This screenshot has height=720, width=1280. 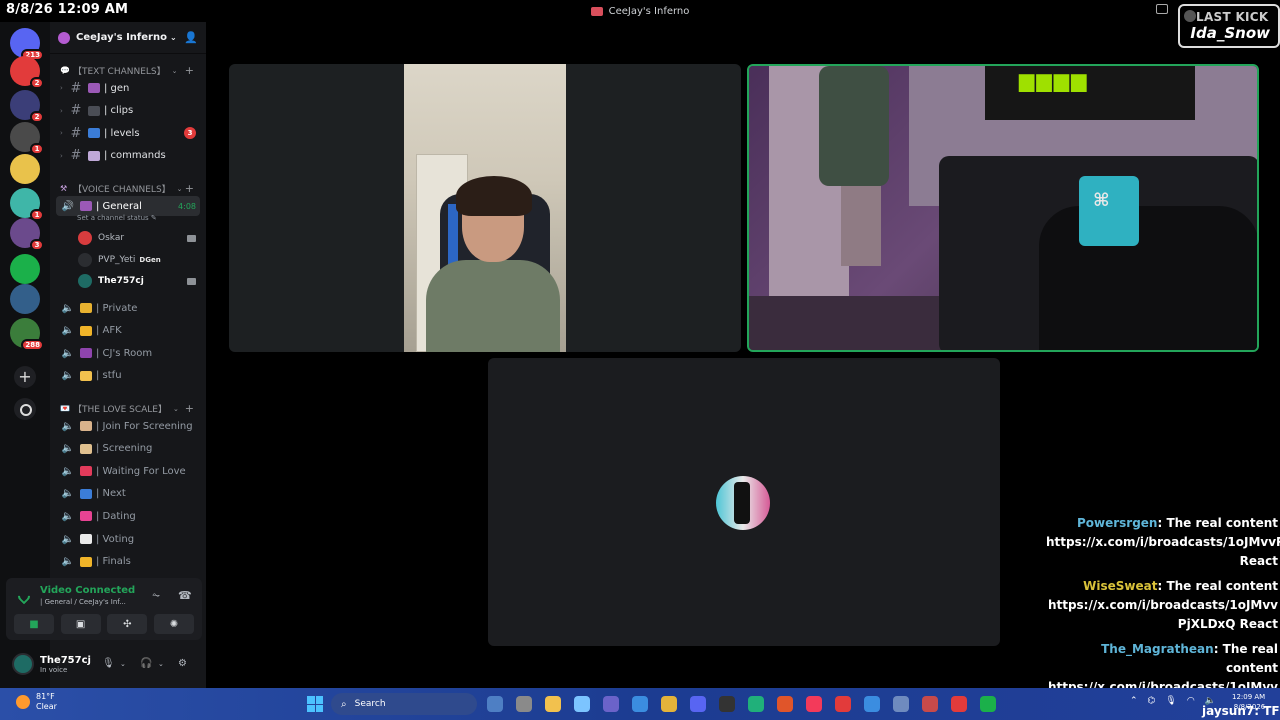 I want to click on search-icon: ⌕, so click(x=344, y=704).